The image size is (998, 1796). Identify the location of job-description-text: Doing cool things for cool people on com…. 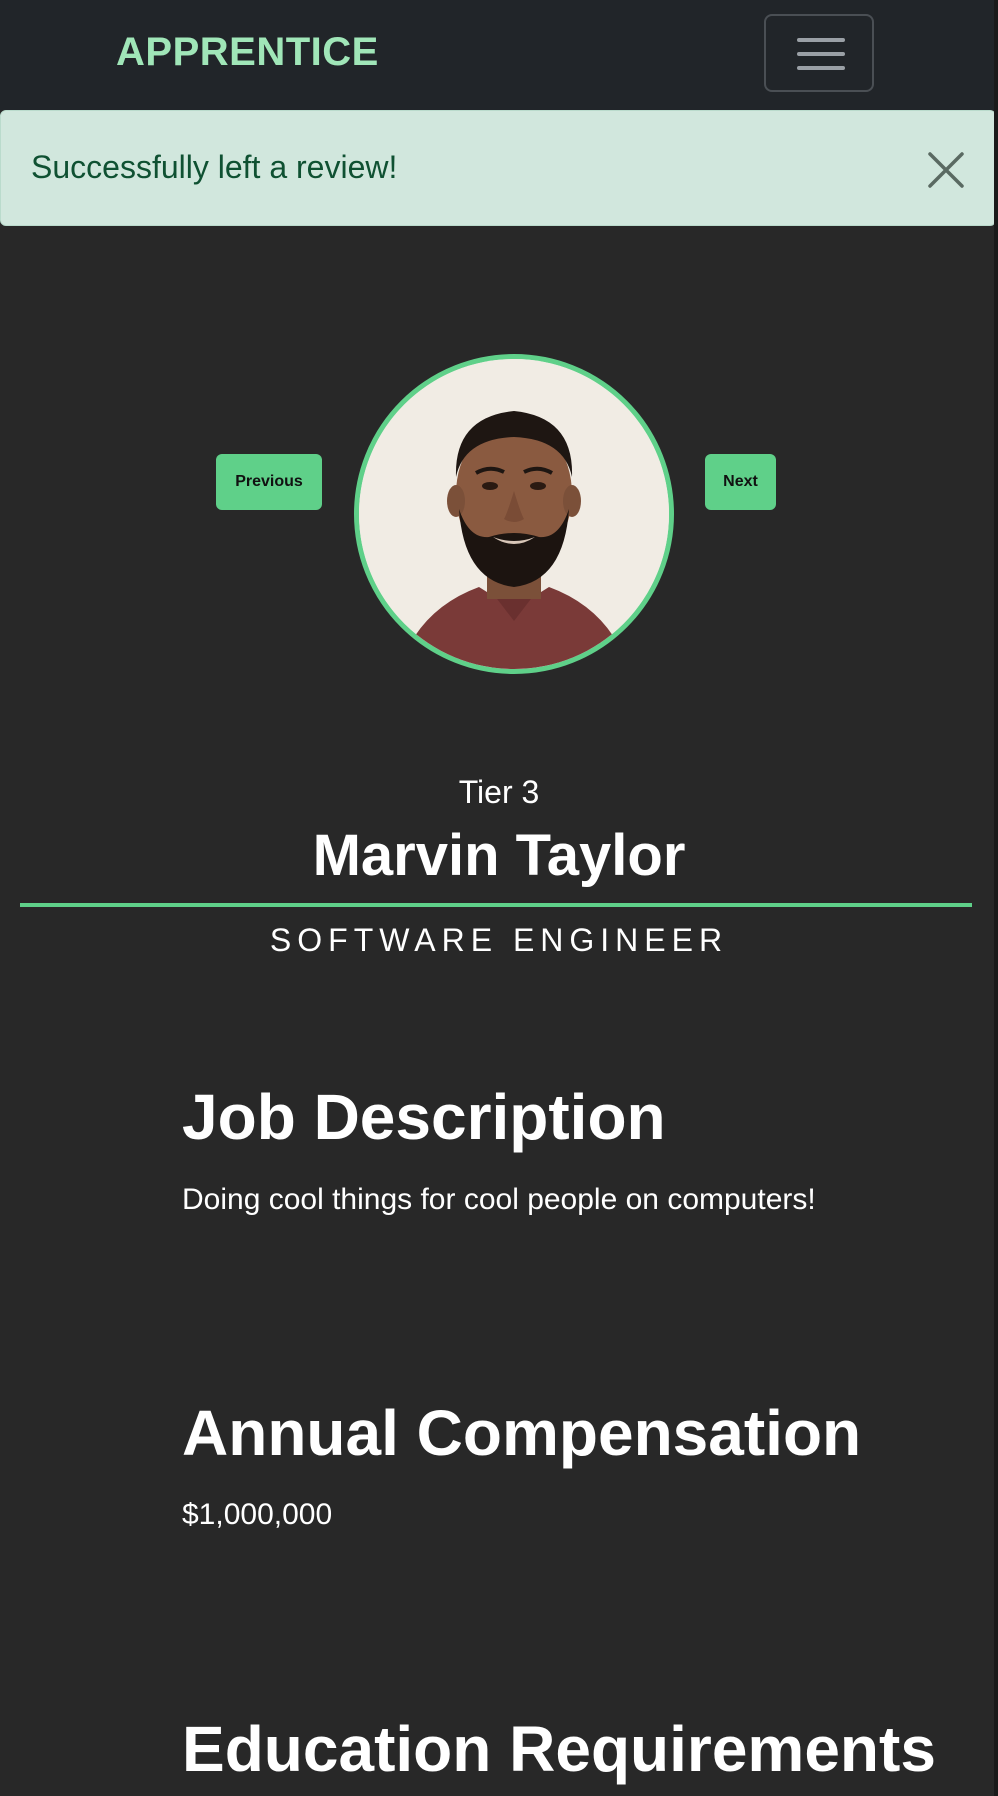
(499, 1199).